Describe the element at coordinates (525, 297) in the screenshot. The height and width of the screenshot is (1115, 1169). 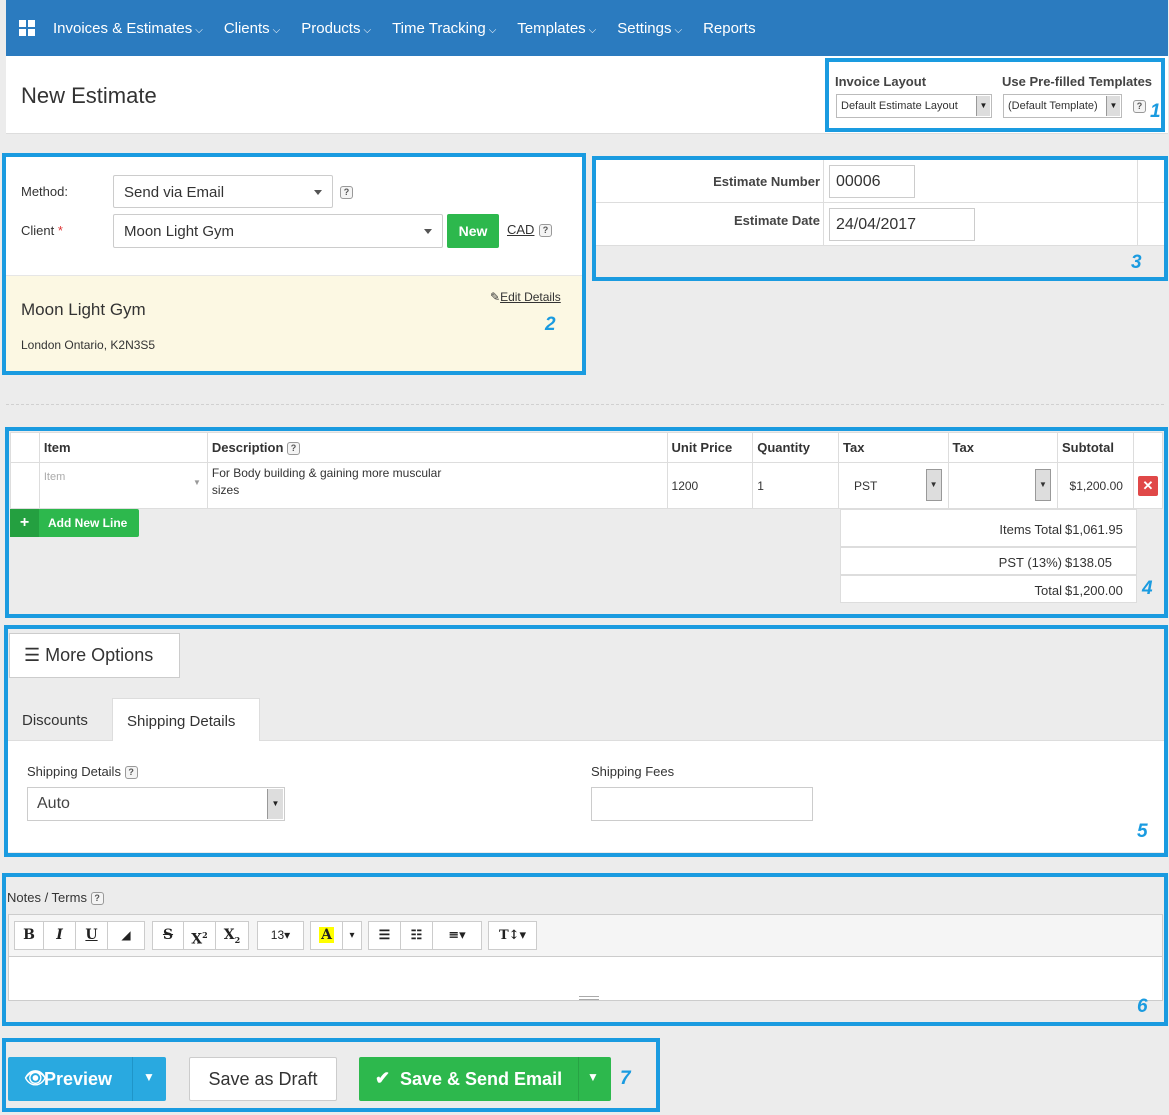
I see `edit-details-link: ✎Edit Details` at that location.